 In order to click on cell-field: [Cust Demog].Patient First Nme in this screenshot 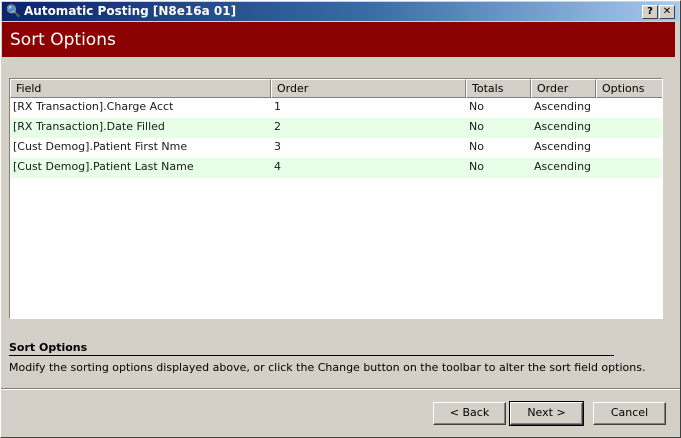, I will do `click(100, 146)`.